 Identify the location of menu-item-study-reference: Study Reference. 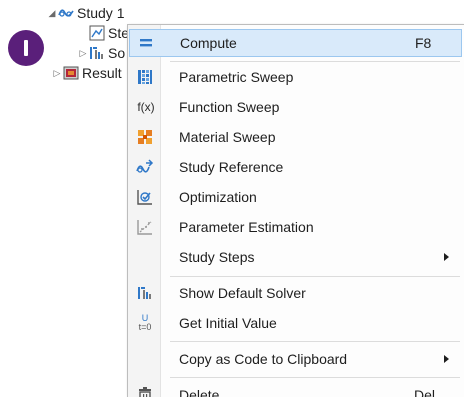
(295, 167).